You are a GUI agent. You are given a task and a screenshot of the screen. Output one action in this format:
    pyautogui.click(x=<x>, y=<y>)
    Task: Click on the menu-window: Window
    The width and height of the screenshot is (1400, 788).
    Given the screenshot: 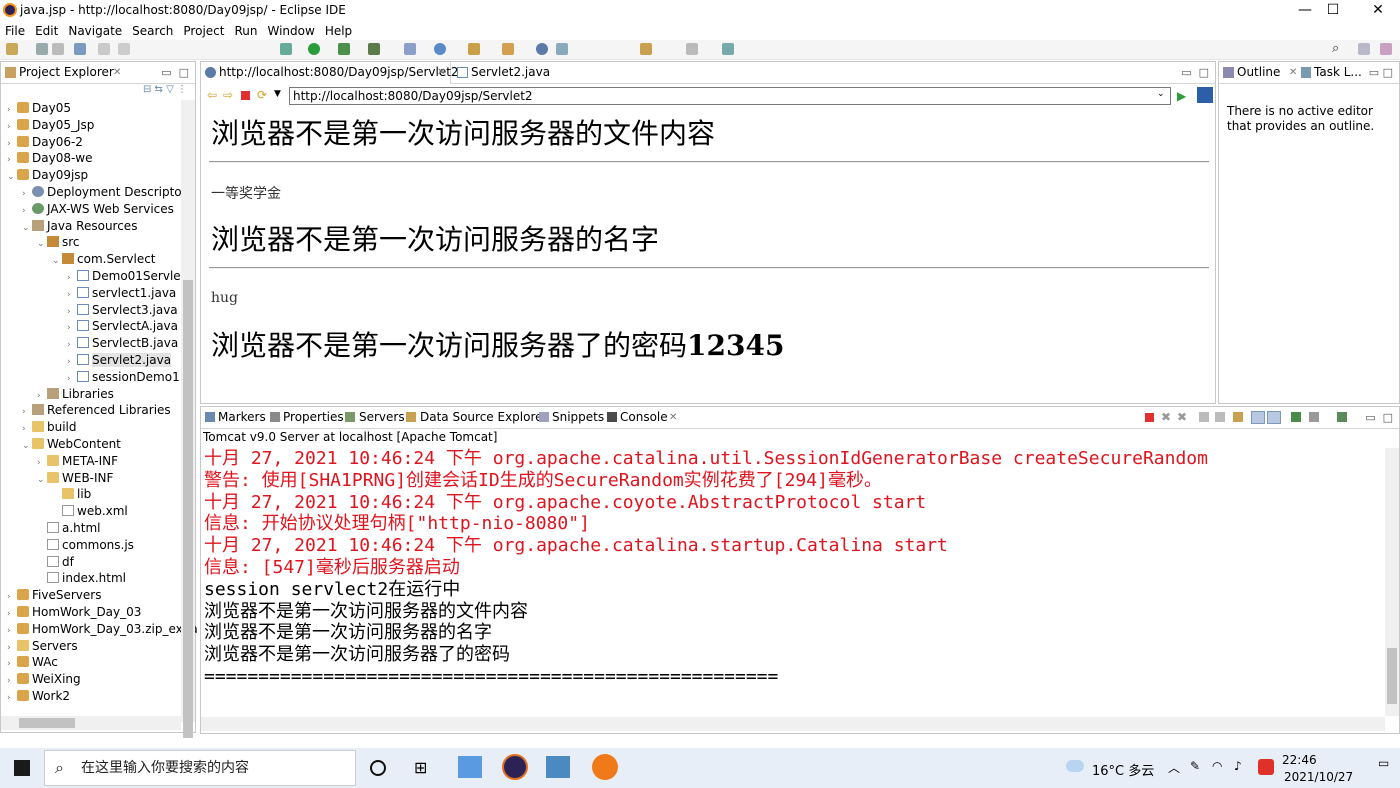 What is the action you would take?
    pyautogui.click(x=290, y=31)
    